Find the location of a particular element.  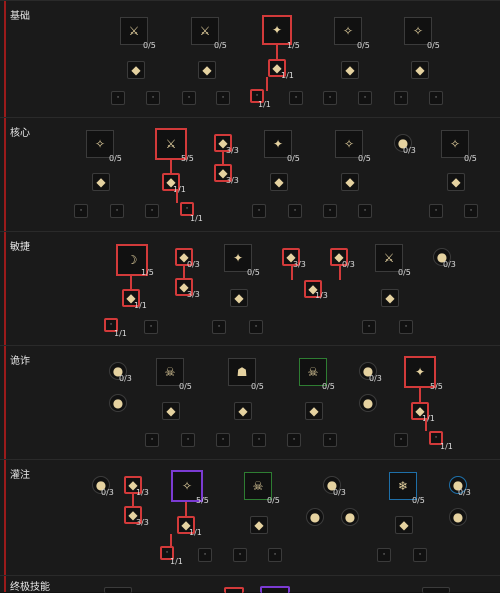

section-title: 基础 is located at coordinates (20, 16).